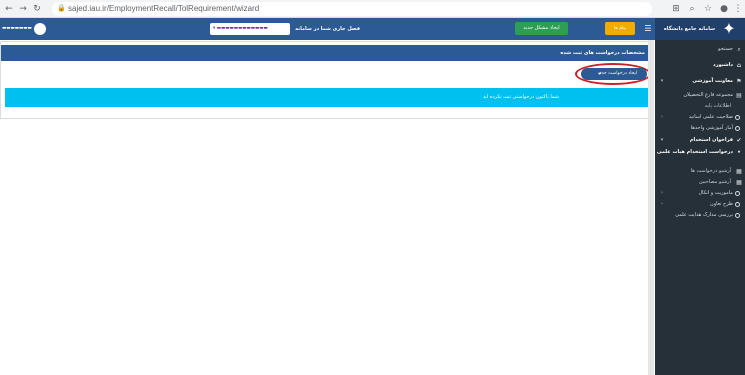 The width and height of the screenshot is (745, 375). I want to click on sidebar-item-dashboard: ⌂ داشبورد, so click(700, 65).